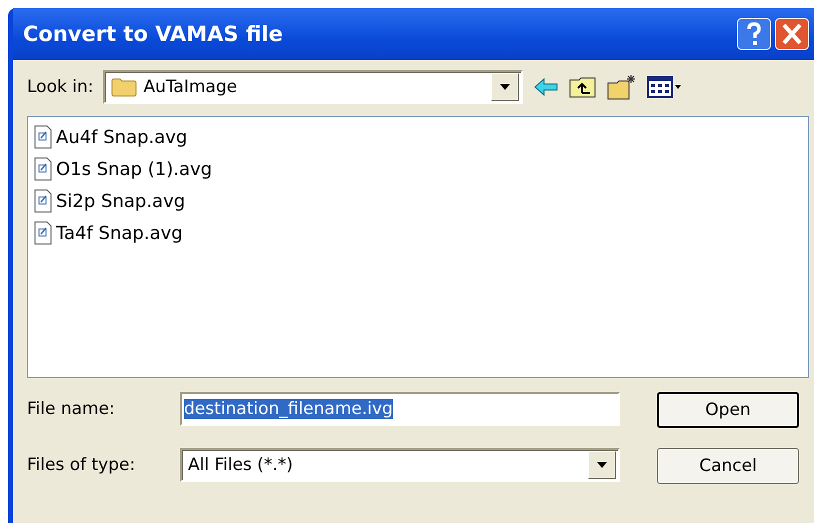 The image size is (814, 523). I want to click on files-of-type-value: All Files (*.*), so click(241, 465).